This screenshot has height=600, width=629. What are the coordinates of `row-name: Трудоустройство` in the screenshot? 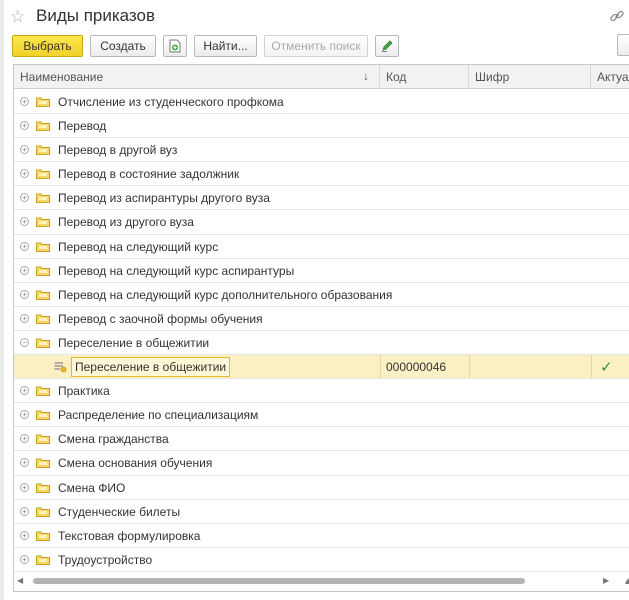 It's located at (105, 559).